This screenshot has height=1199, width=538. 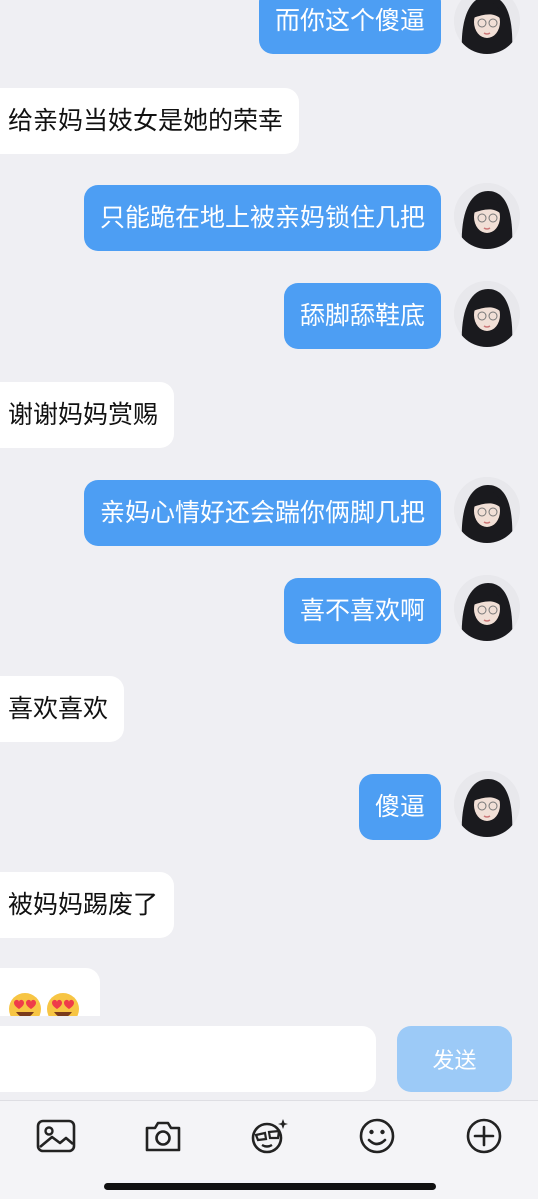 I want to click on message-bubble-incoming: 喜欢喜欢, so click(x=62, y=709).